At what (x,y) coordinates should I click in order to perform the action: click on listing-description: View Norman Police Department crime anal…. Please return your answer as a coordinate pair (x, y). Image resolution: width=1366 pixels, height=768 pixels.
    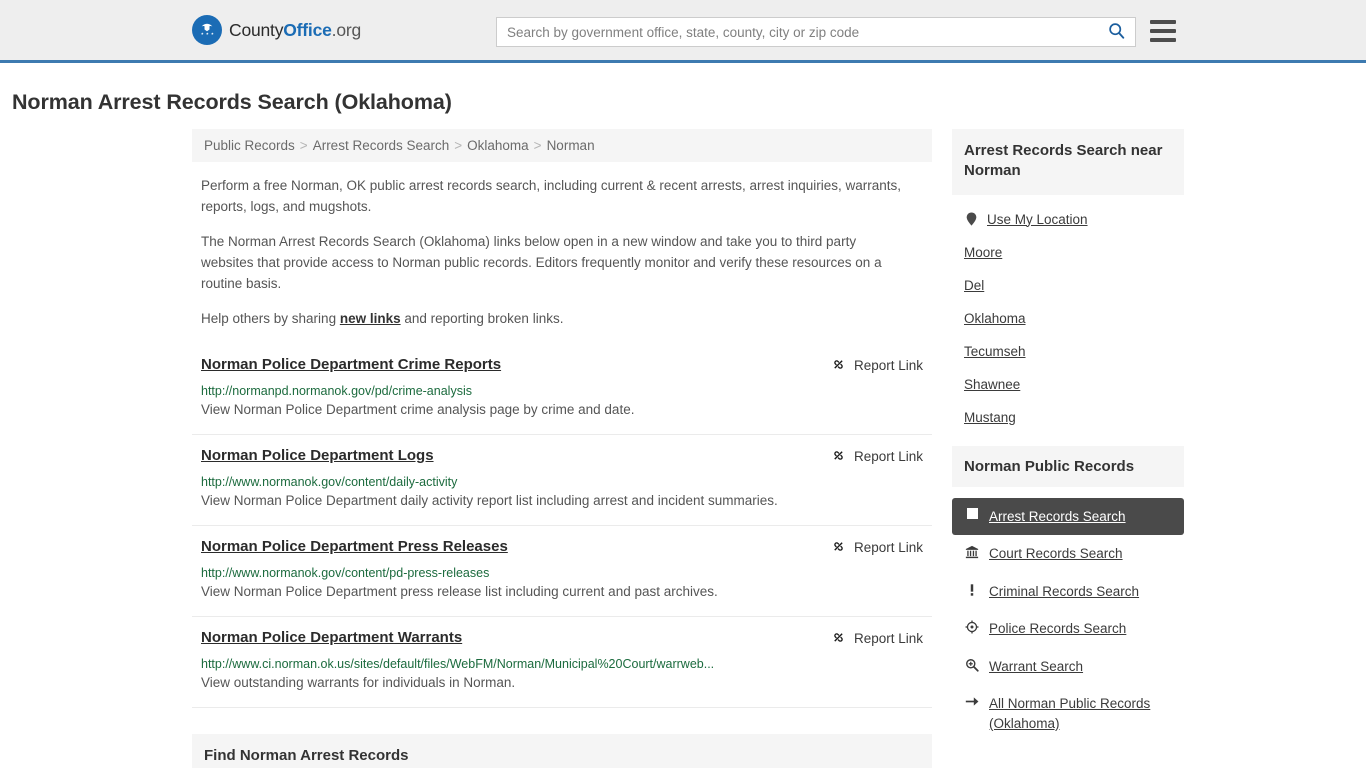
    Looking at the image, I should click on (418, 409).